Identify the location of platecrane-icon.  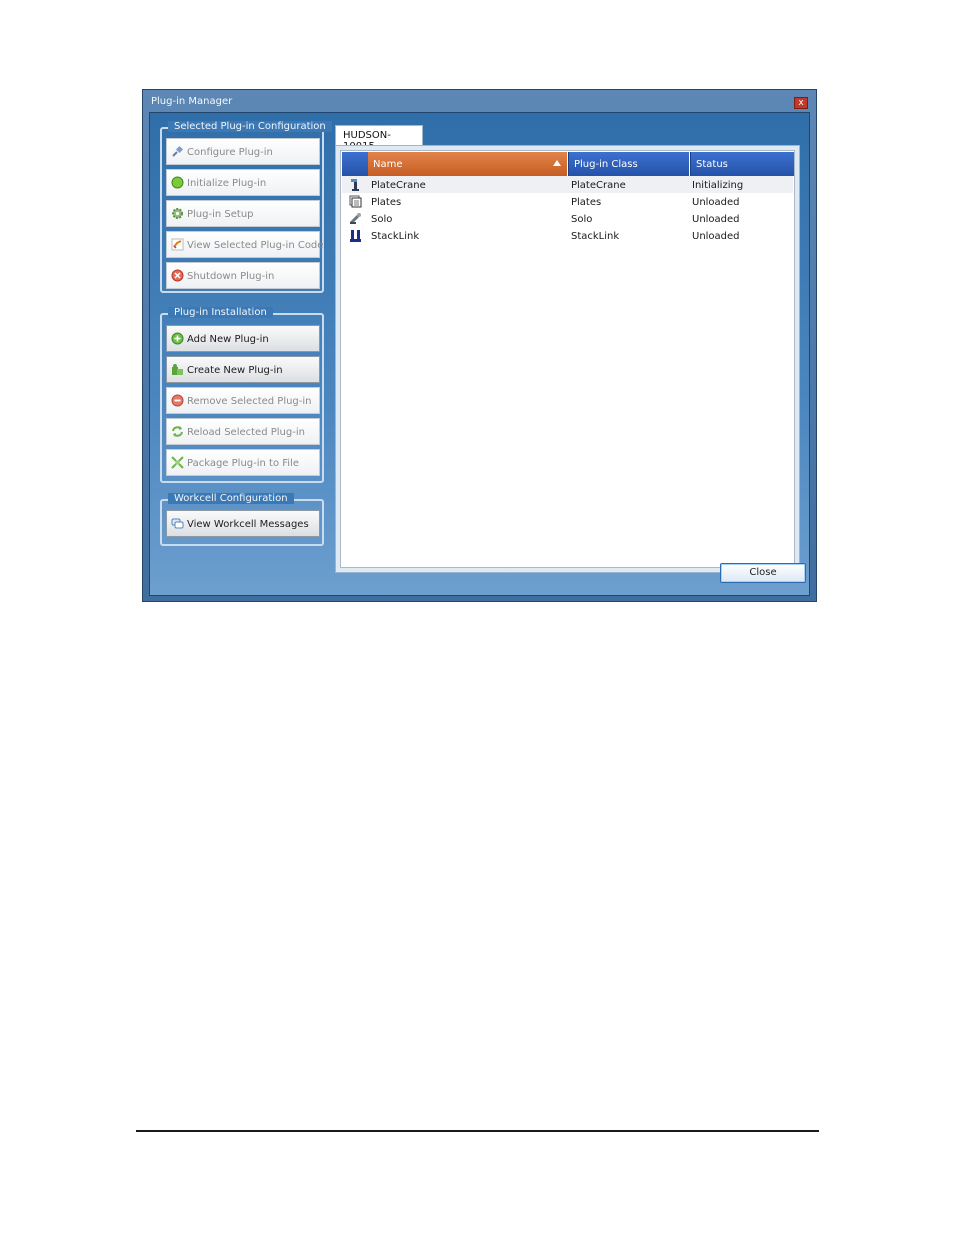
(355, 185).